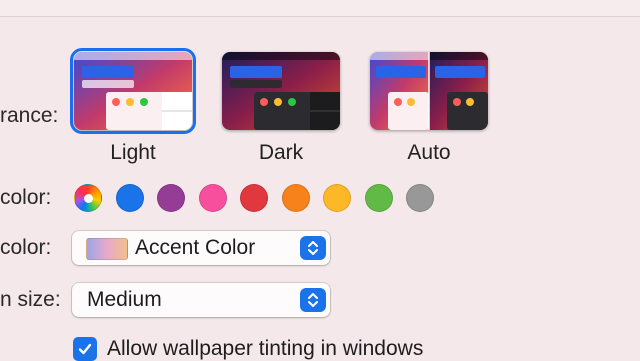  I want to click on accent-color-label: color:, so click(26, 197).